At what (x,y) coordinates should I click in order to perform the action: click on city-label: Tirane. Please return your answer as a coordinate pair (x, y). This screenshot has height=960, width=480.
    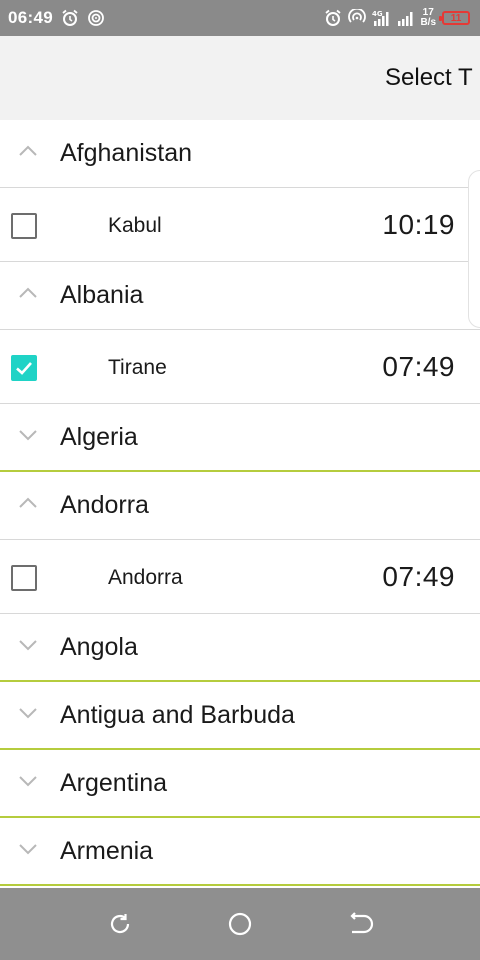
    Looking at the image, I should click on (137, 367).